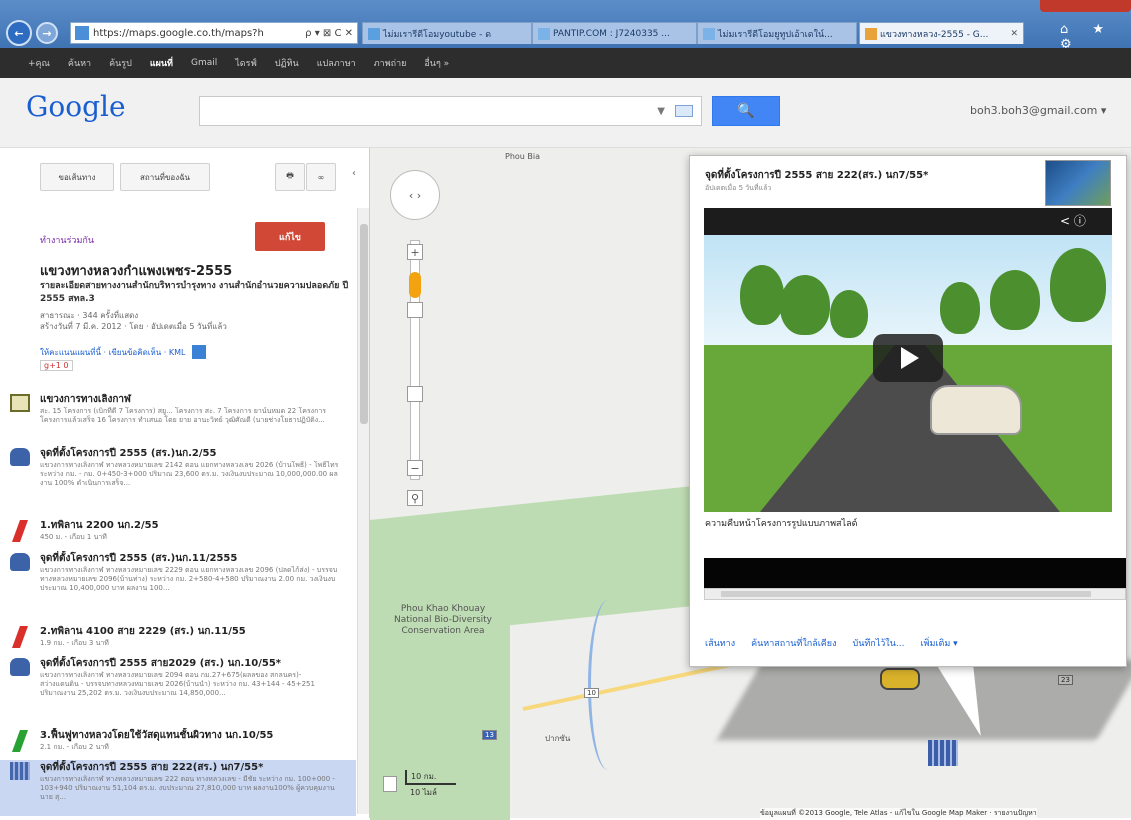 Image resolution: width=1131 pixels, height=820 pixels. Describe the element at coordinates (74, 643) in the screenshot. I see `list-item-desc: 1.9 กม. - เกือบ 3 นาที` at that location.